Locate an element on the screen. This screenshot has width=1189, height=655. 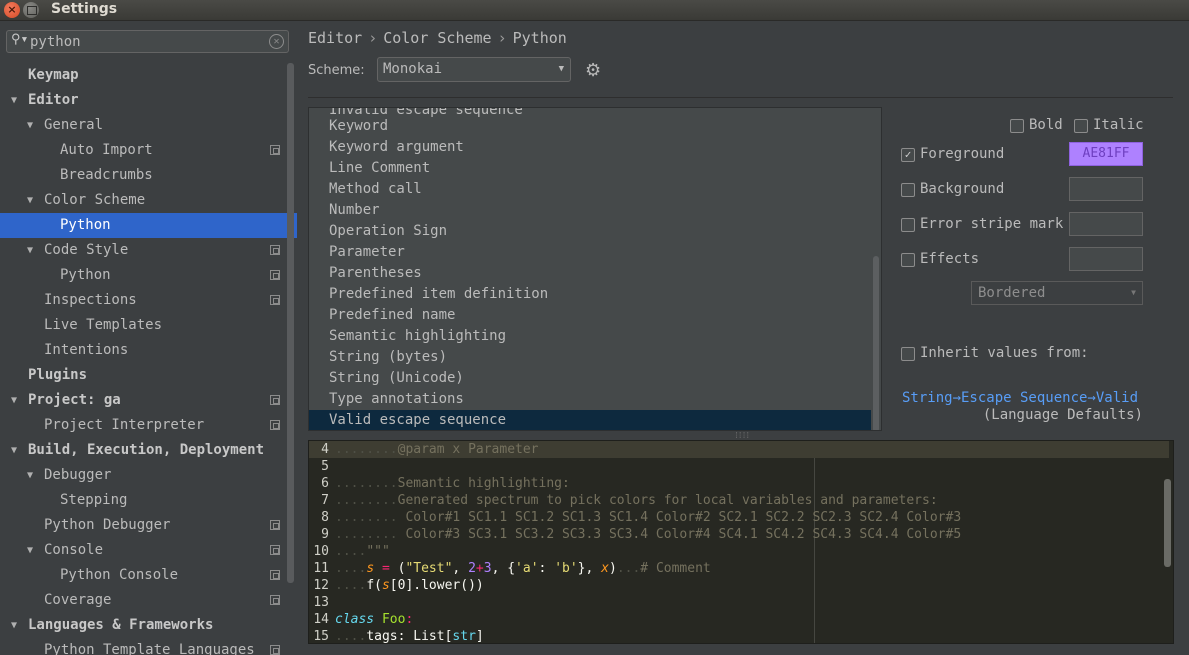
line-number: 10 is located at coordinates (321, 551).